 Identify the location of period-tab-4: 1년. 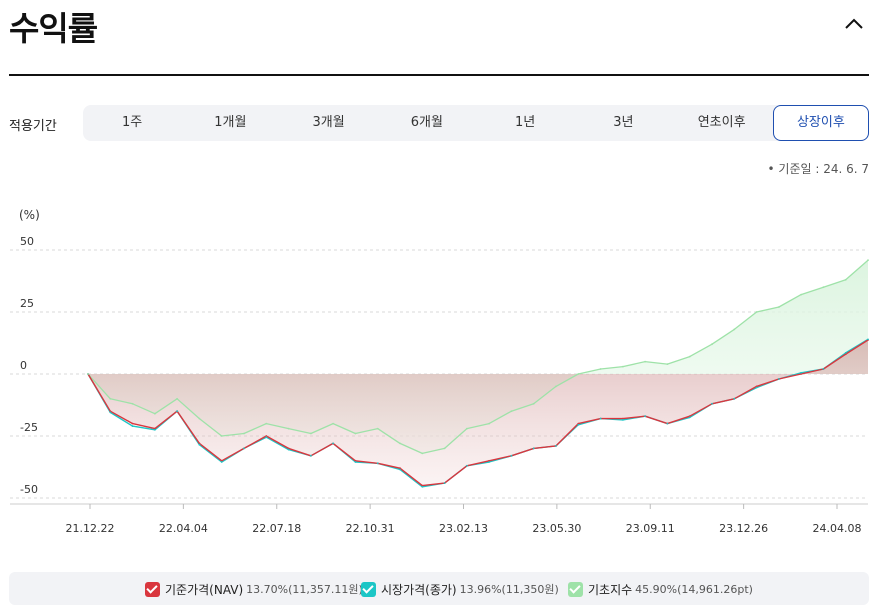
(525, 123).